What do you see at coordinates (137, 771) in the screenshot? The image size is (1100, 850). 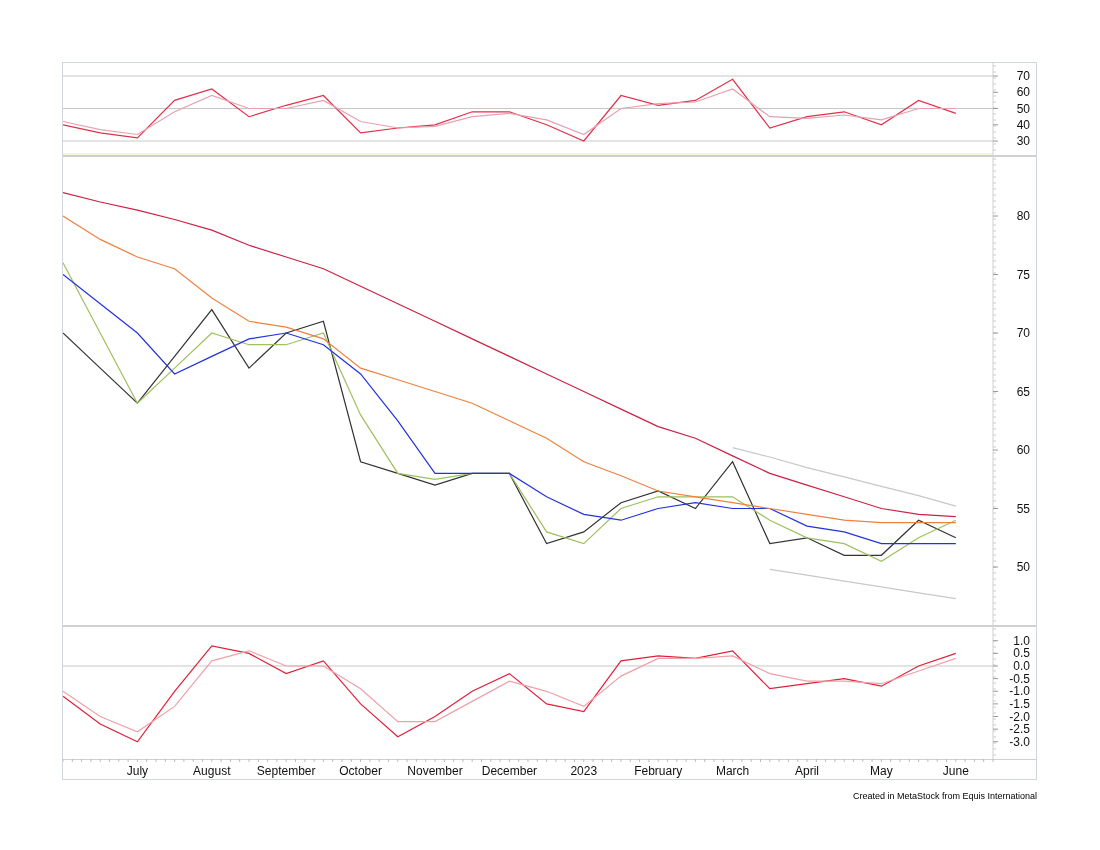 I see `axis-tick-label: July` at bounding box center [137, 771].